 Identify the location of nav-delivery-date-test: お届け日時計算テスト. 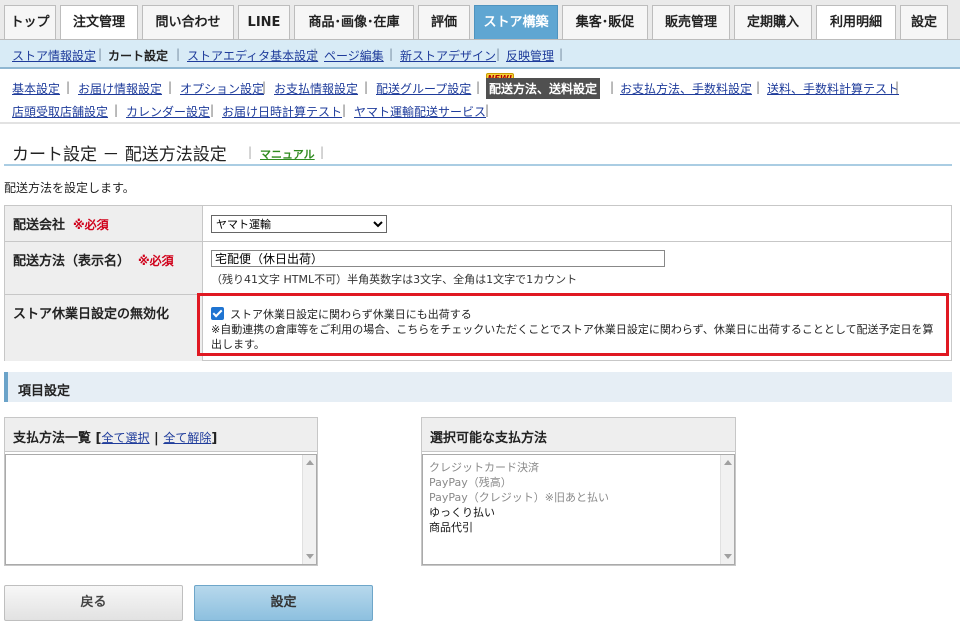
(282, 111).